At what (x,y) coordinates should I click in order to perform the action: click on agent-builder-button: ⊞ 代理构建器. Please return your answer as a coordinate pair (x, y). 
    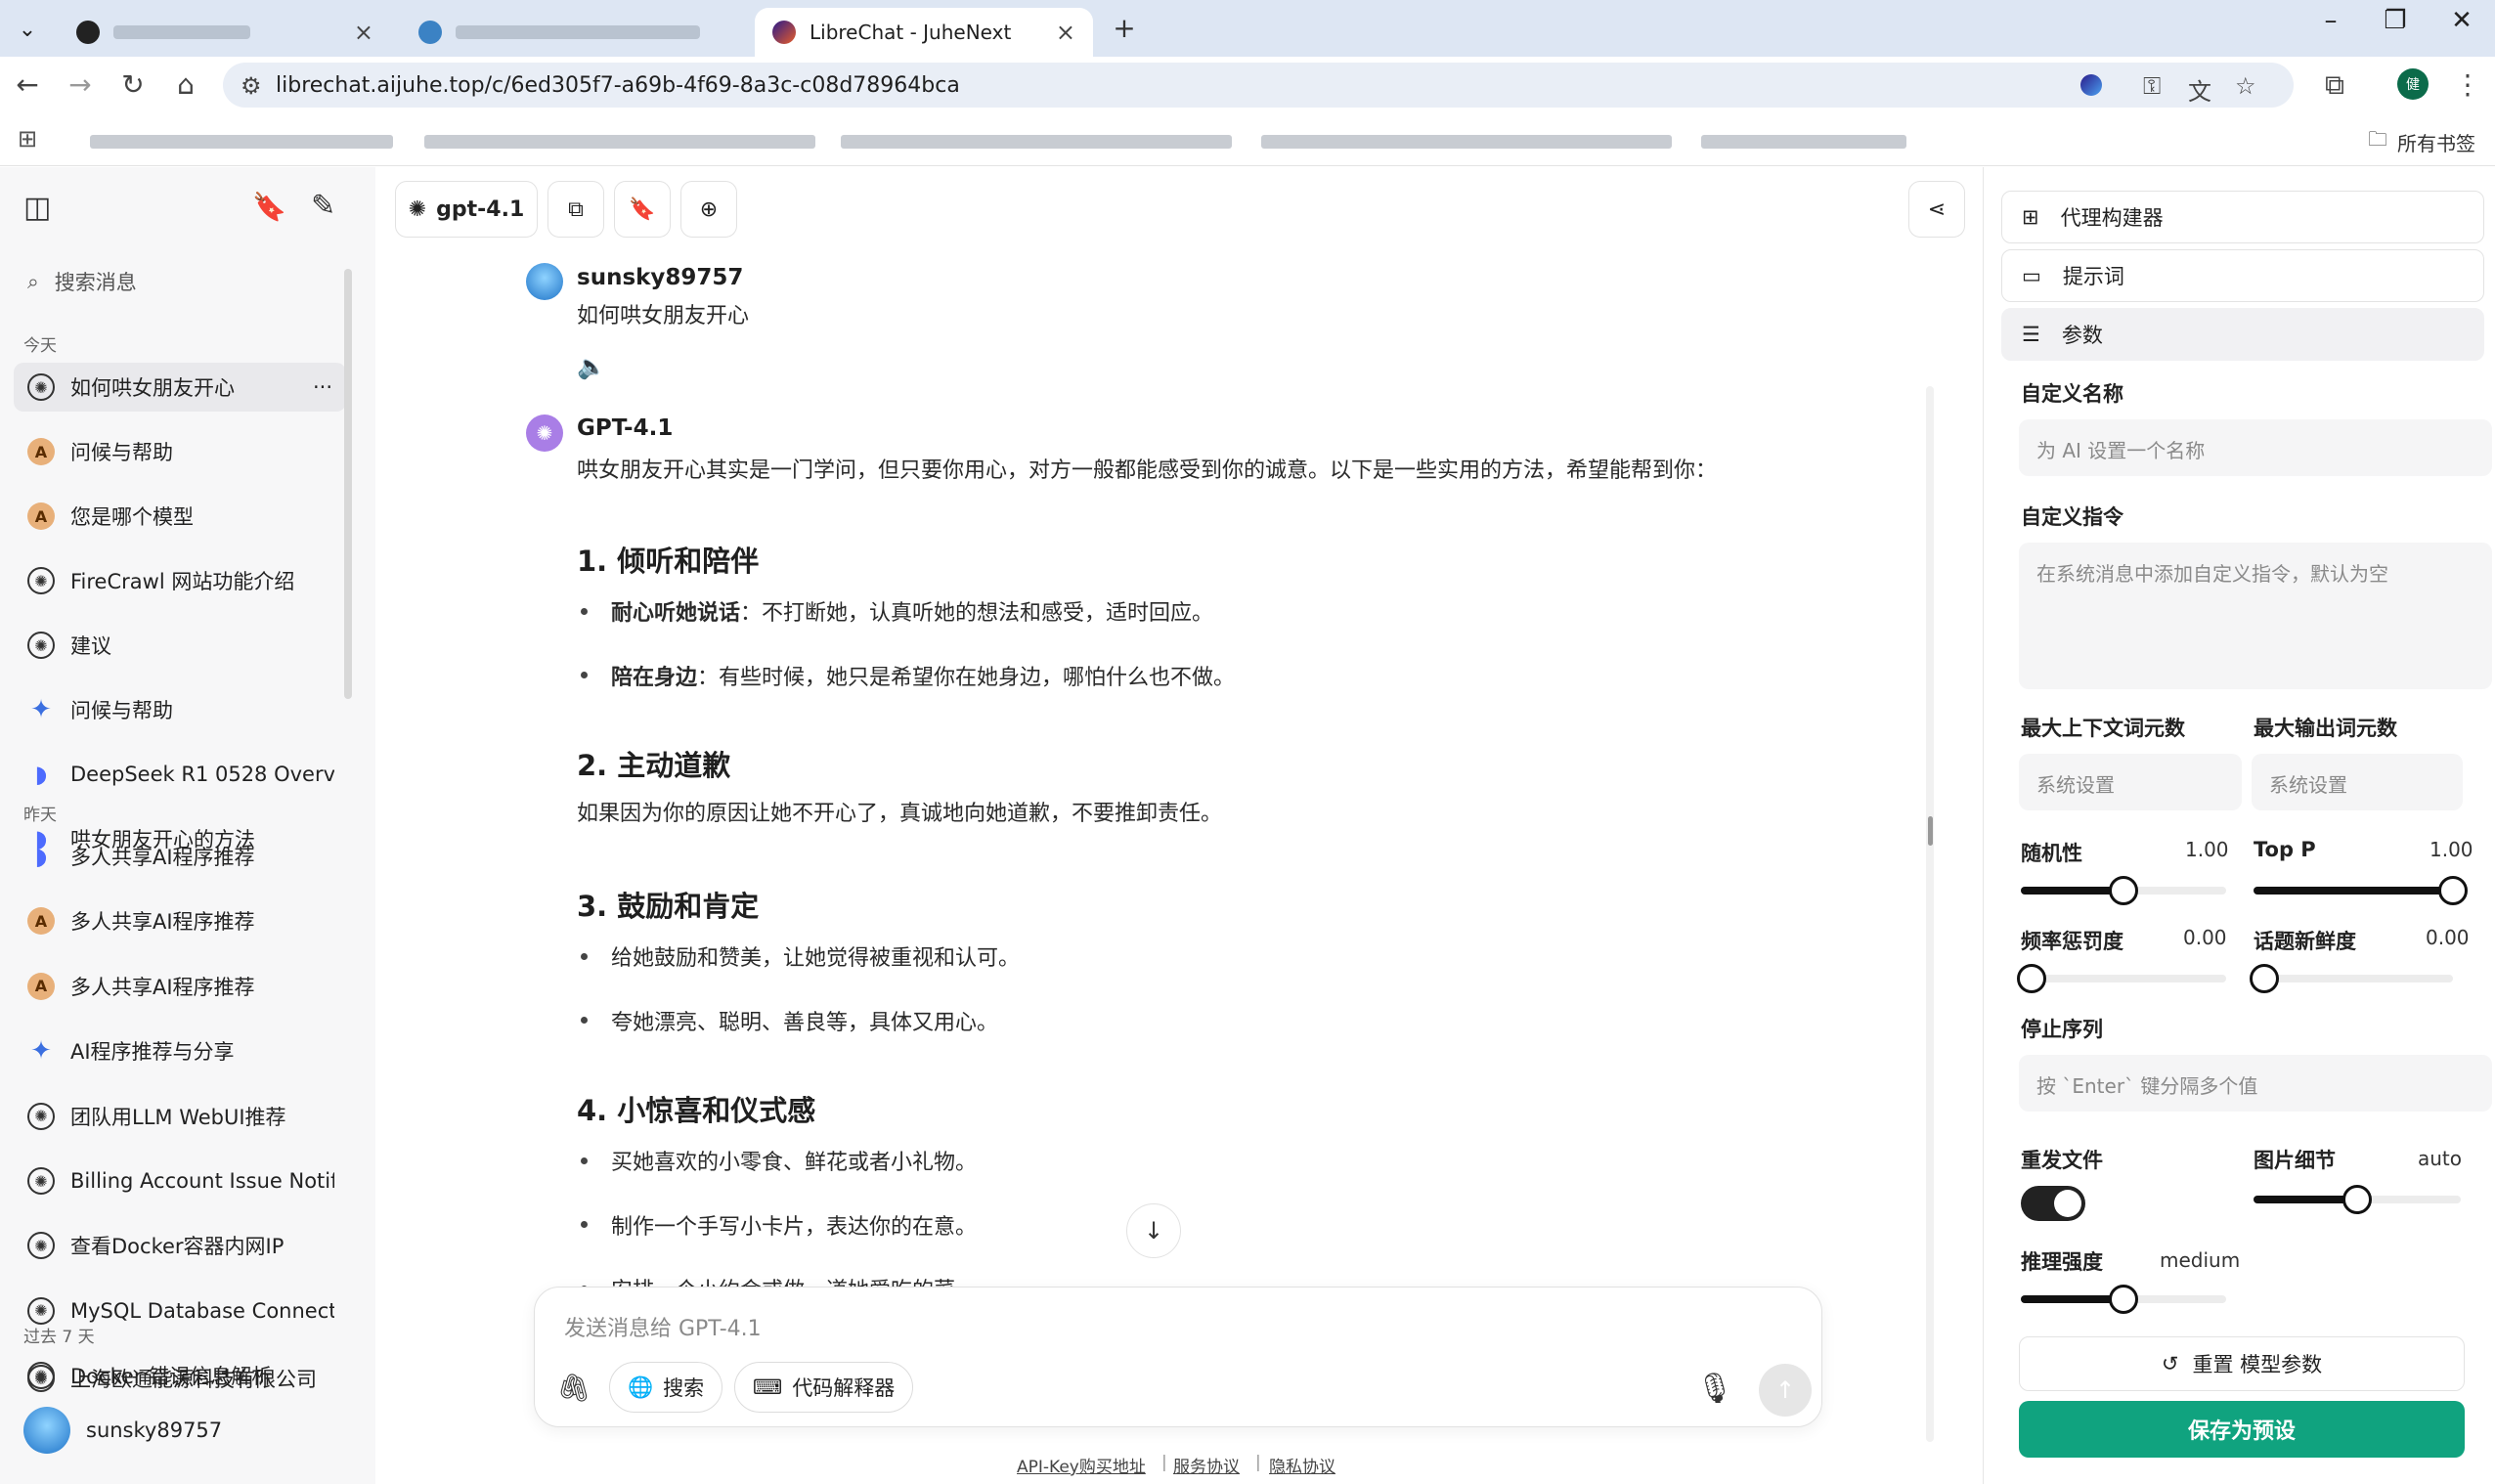
    Looking at the image, I should click on (2242, 217).